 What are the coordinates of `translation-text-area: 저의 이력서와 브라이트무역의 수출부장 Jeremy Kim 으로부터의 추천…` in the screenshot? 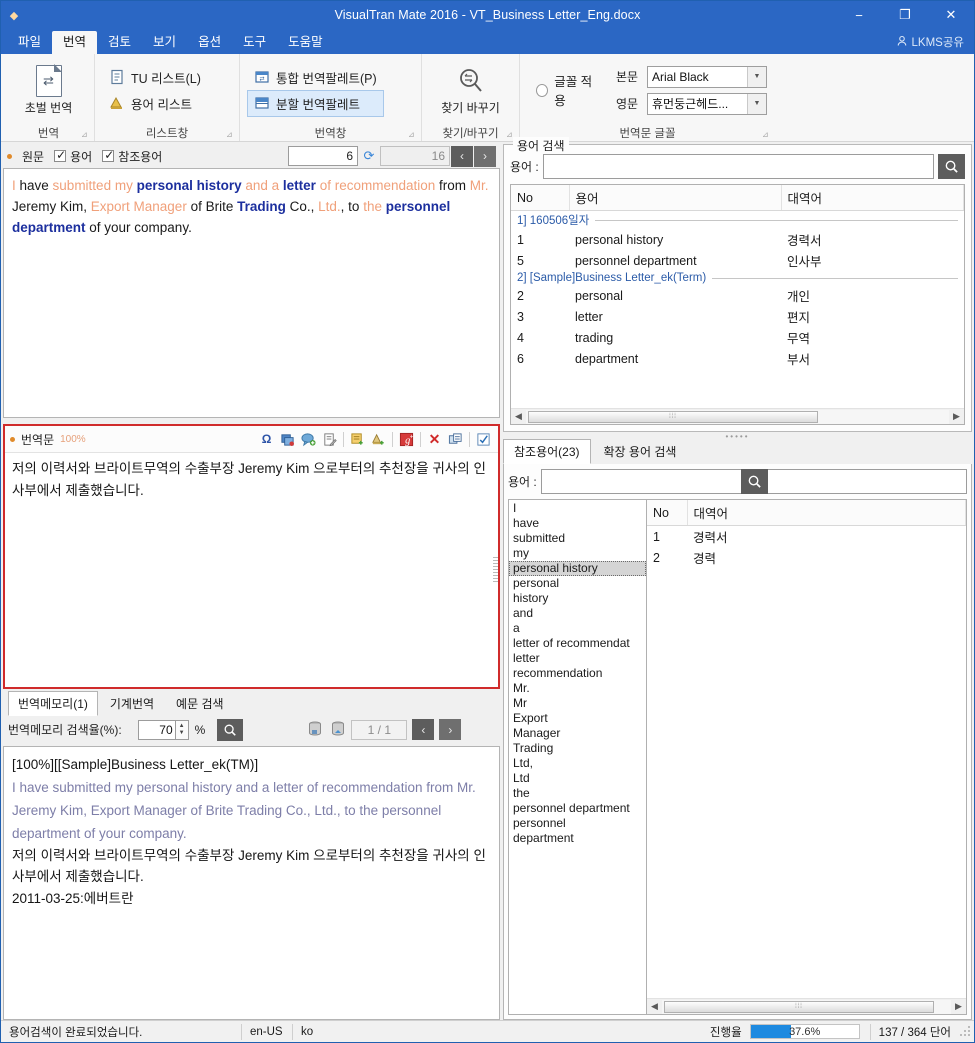 It's located at (251, 570).